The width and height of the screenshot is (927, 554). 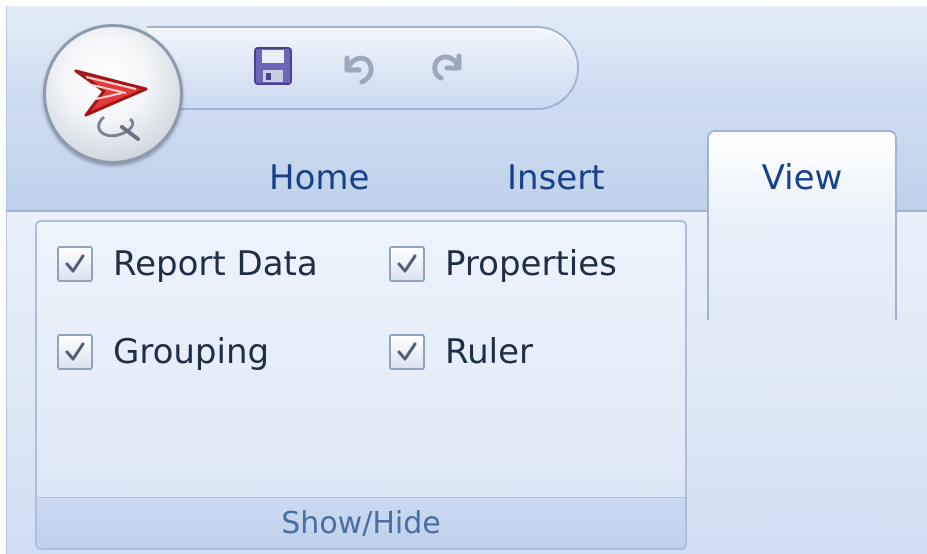 I want to click on quick-access-toolbar, so click(x=363, y=68).